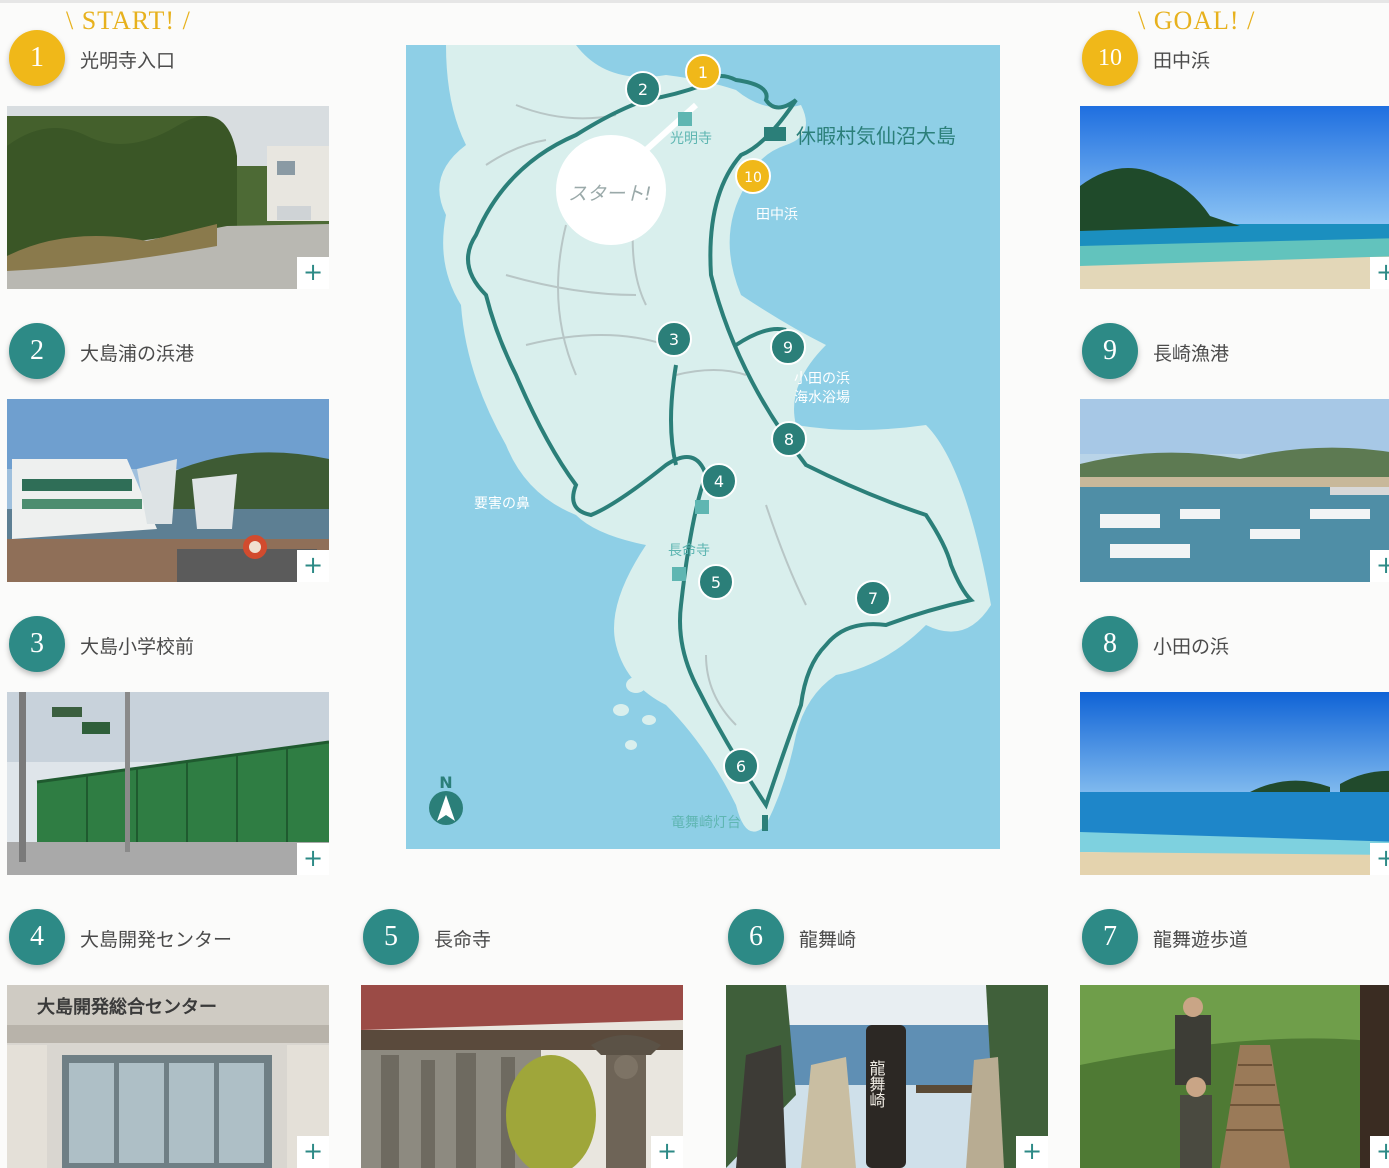  Describe the element at coordinates (156, 940) in the screenshot. I see `spot-name: 大島開発センター` at that location.